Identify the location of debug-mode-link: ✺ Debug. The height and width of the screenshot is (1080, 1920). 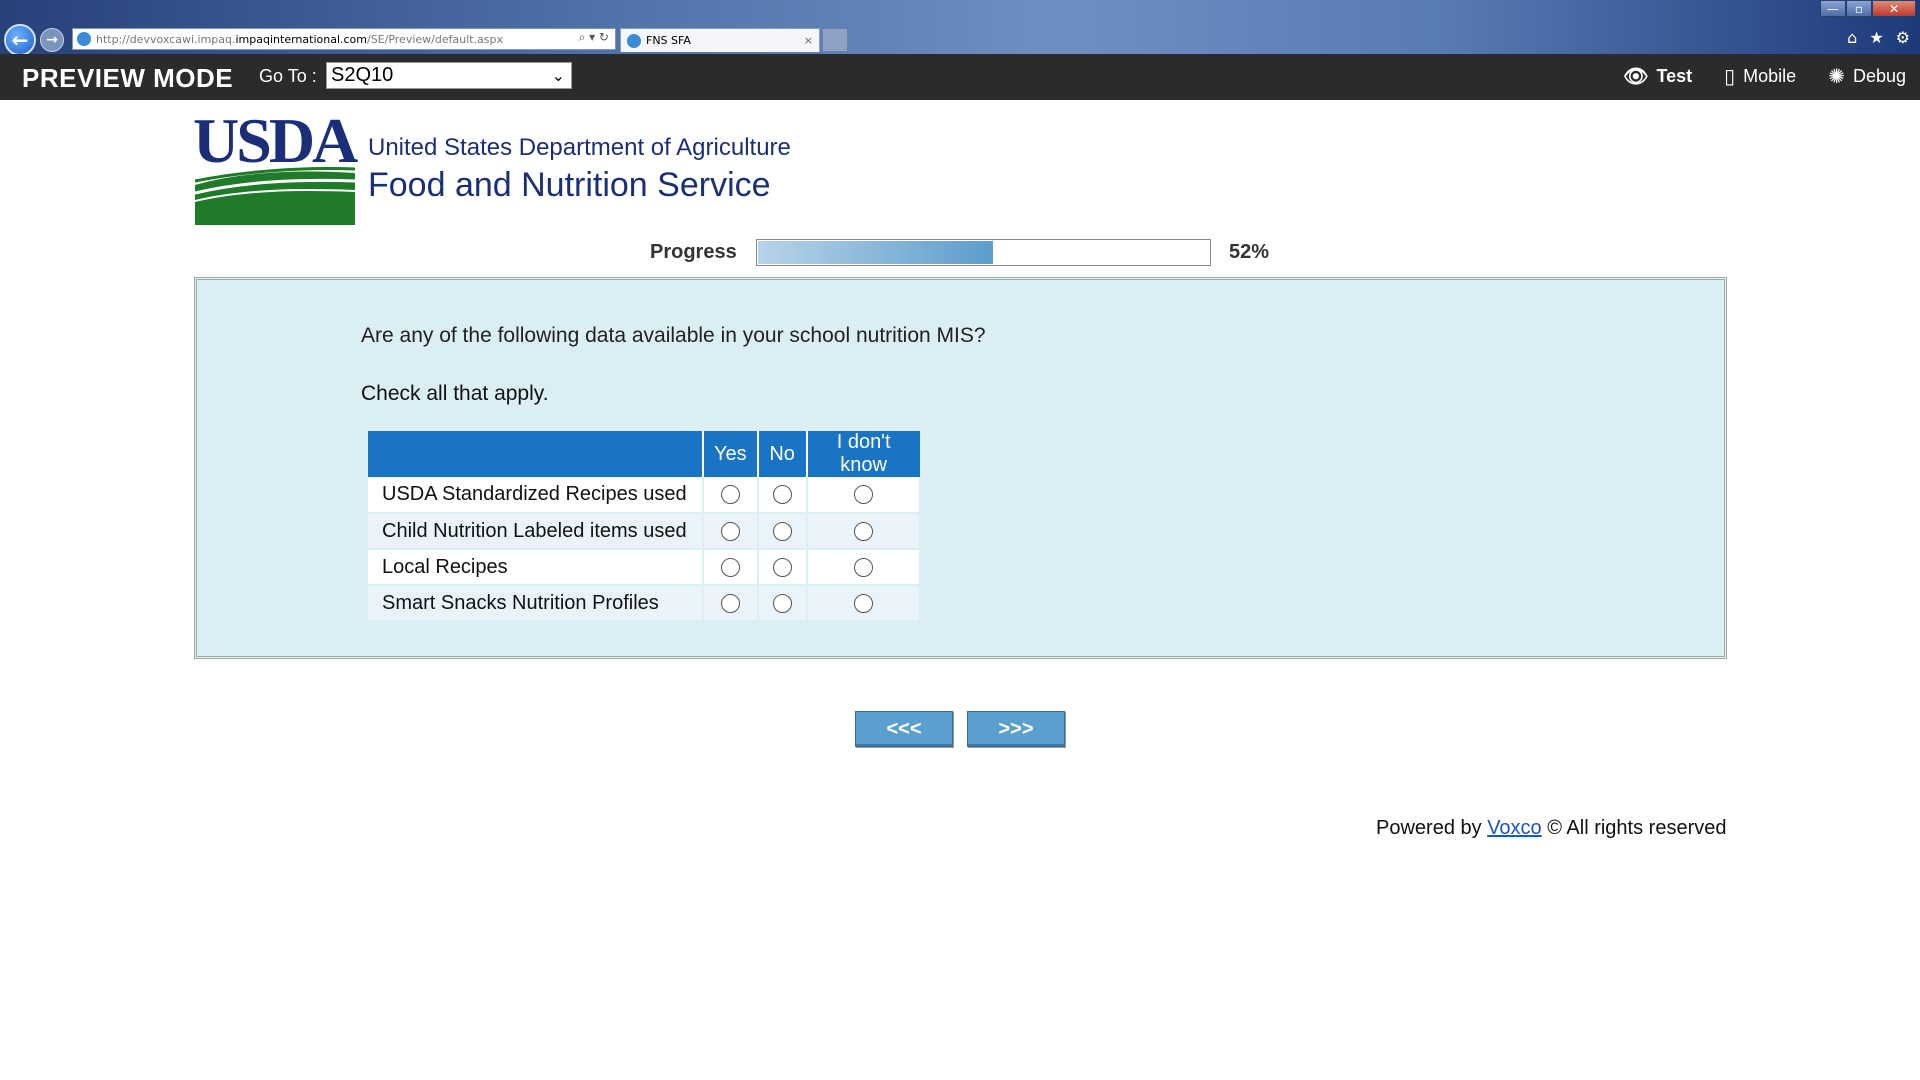
(1867, 76).